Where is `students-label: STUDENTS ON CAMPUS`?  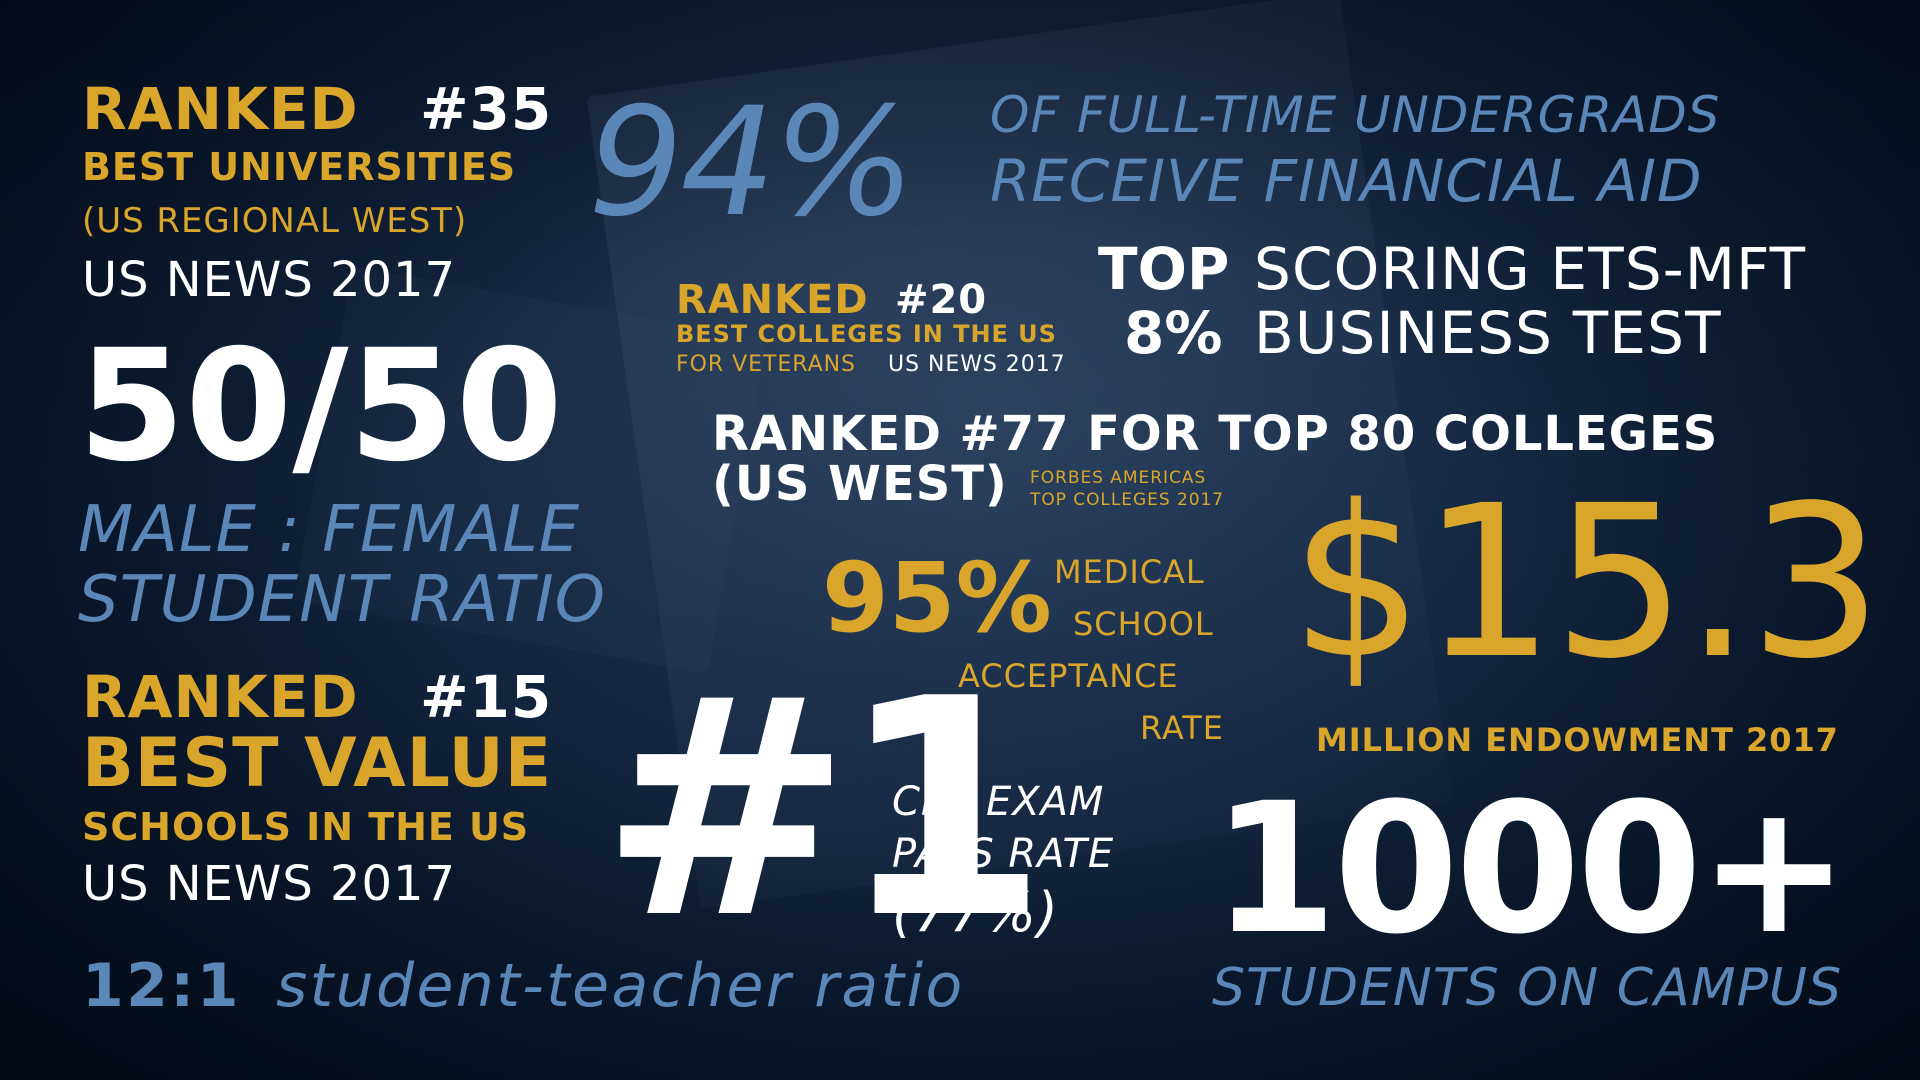
students-label: STUDENTS ON CAMPUS is located at coordinates (1527, 988).